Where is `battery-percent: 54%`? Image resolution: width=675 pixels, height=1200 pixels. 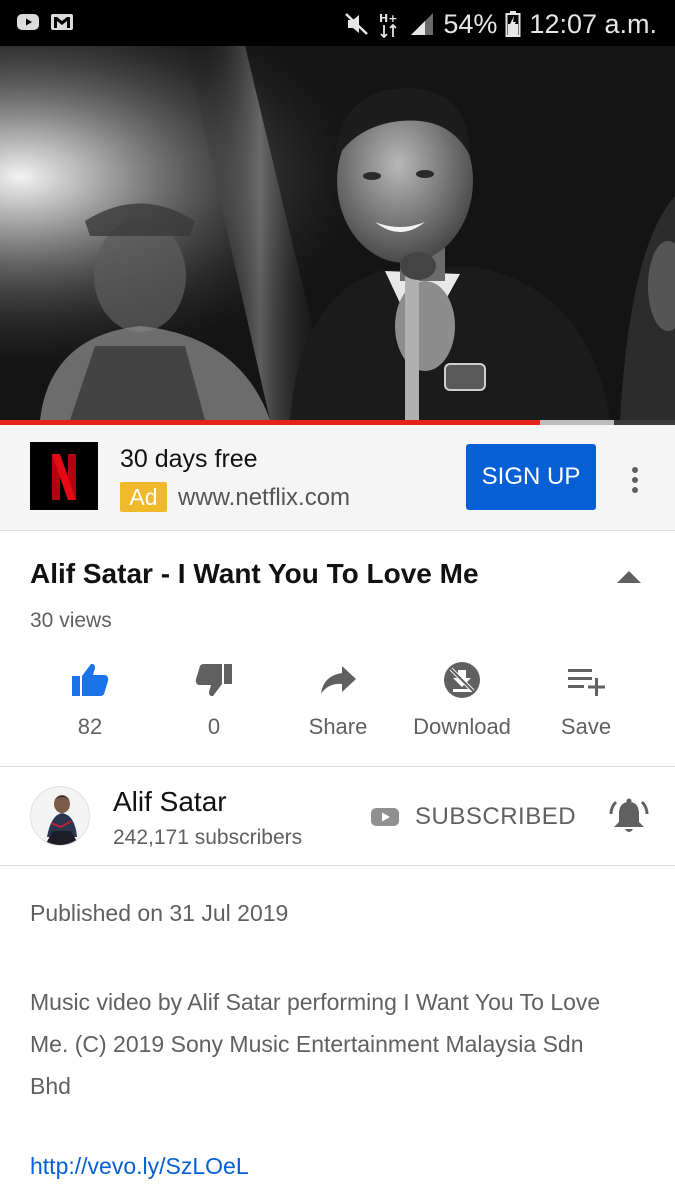 battery-percent: 54% is located at coordinates (470, 23).